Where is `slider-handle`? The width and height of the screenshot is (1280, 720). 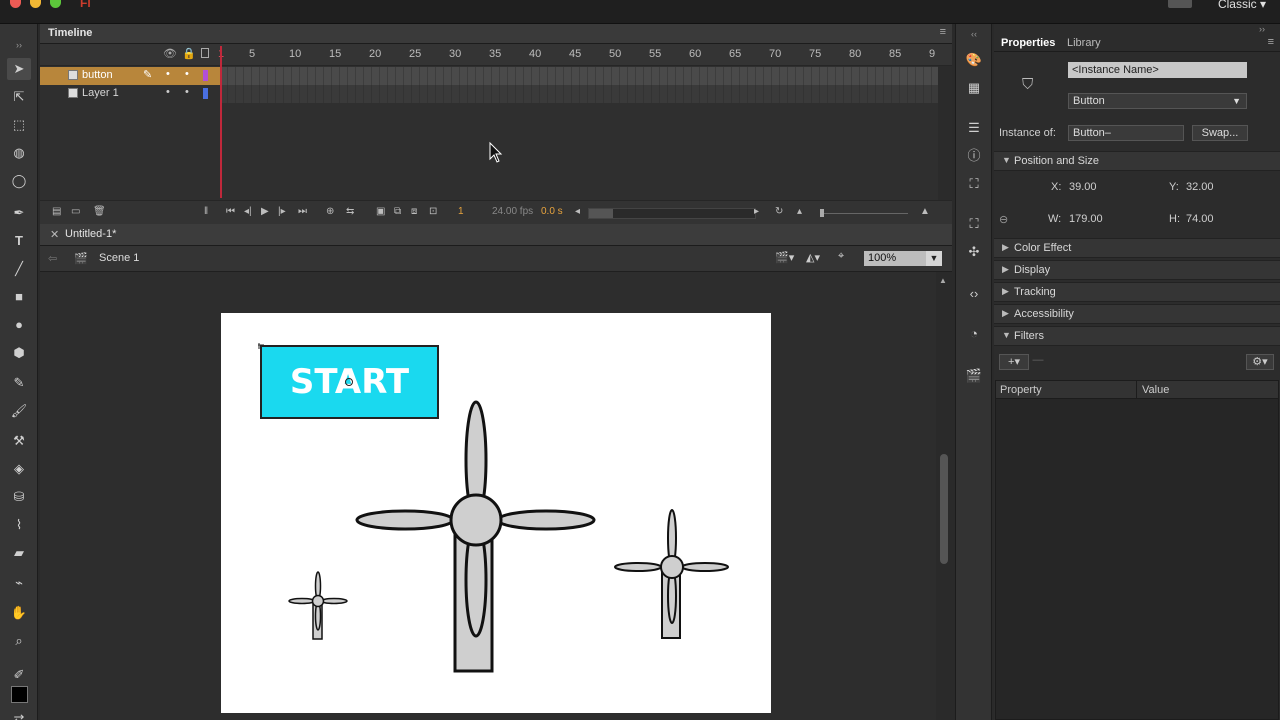
slider-handle is located at coordinates (822, 213).